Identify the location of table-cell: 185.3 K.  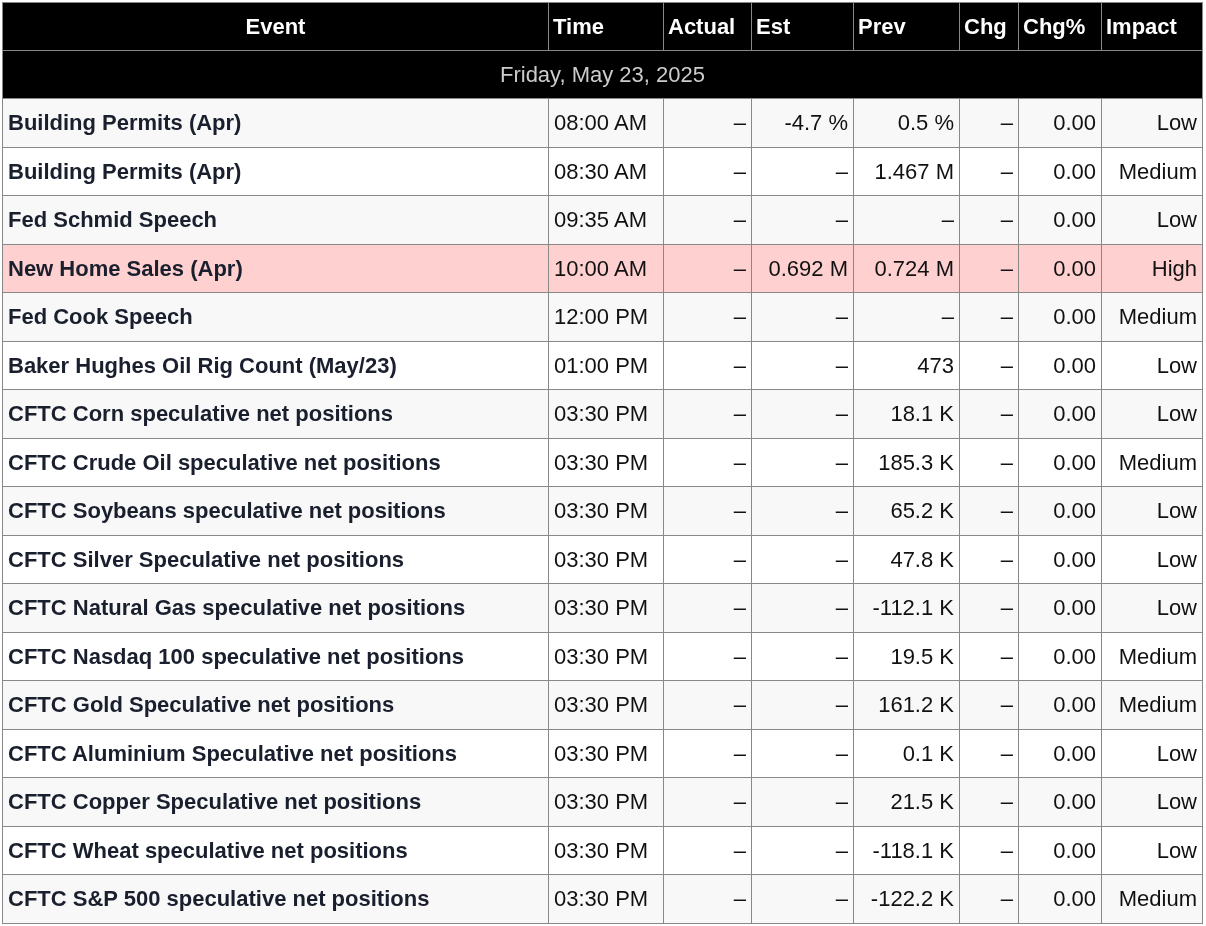
(906, 462).